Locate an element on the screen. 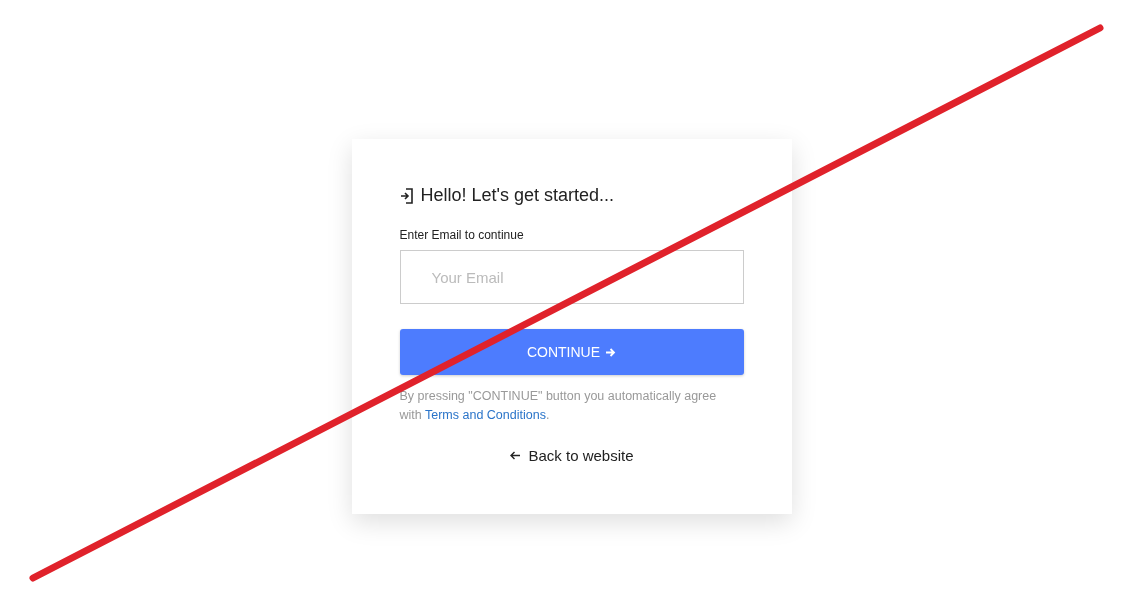  email-label: Enter Email to continue is located at coordinates (462, 235).